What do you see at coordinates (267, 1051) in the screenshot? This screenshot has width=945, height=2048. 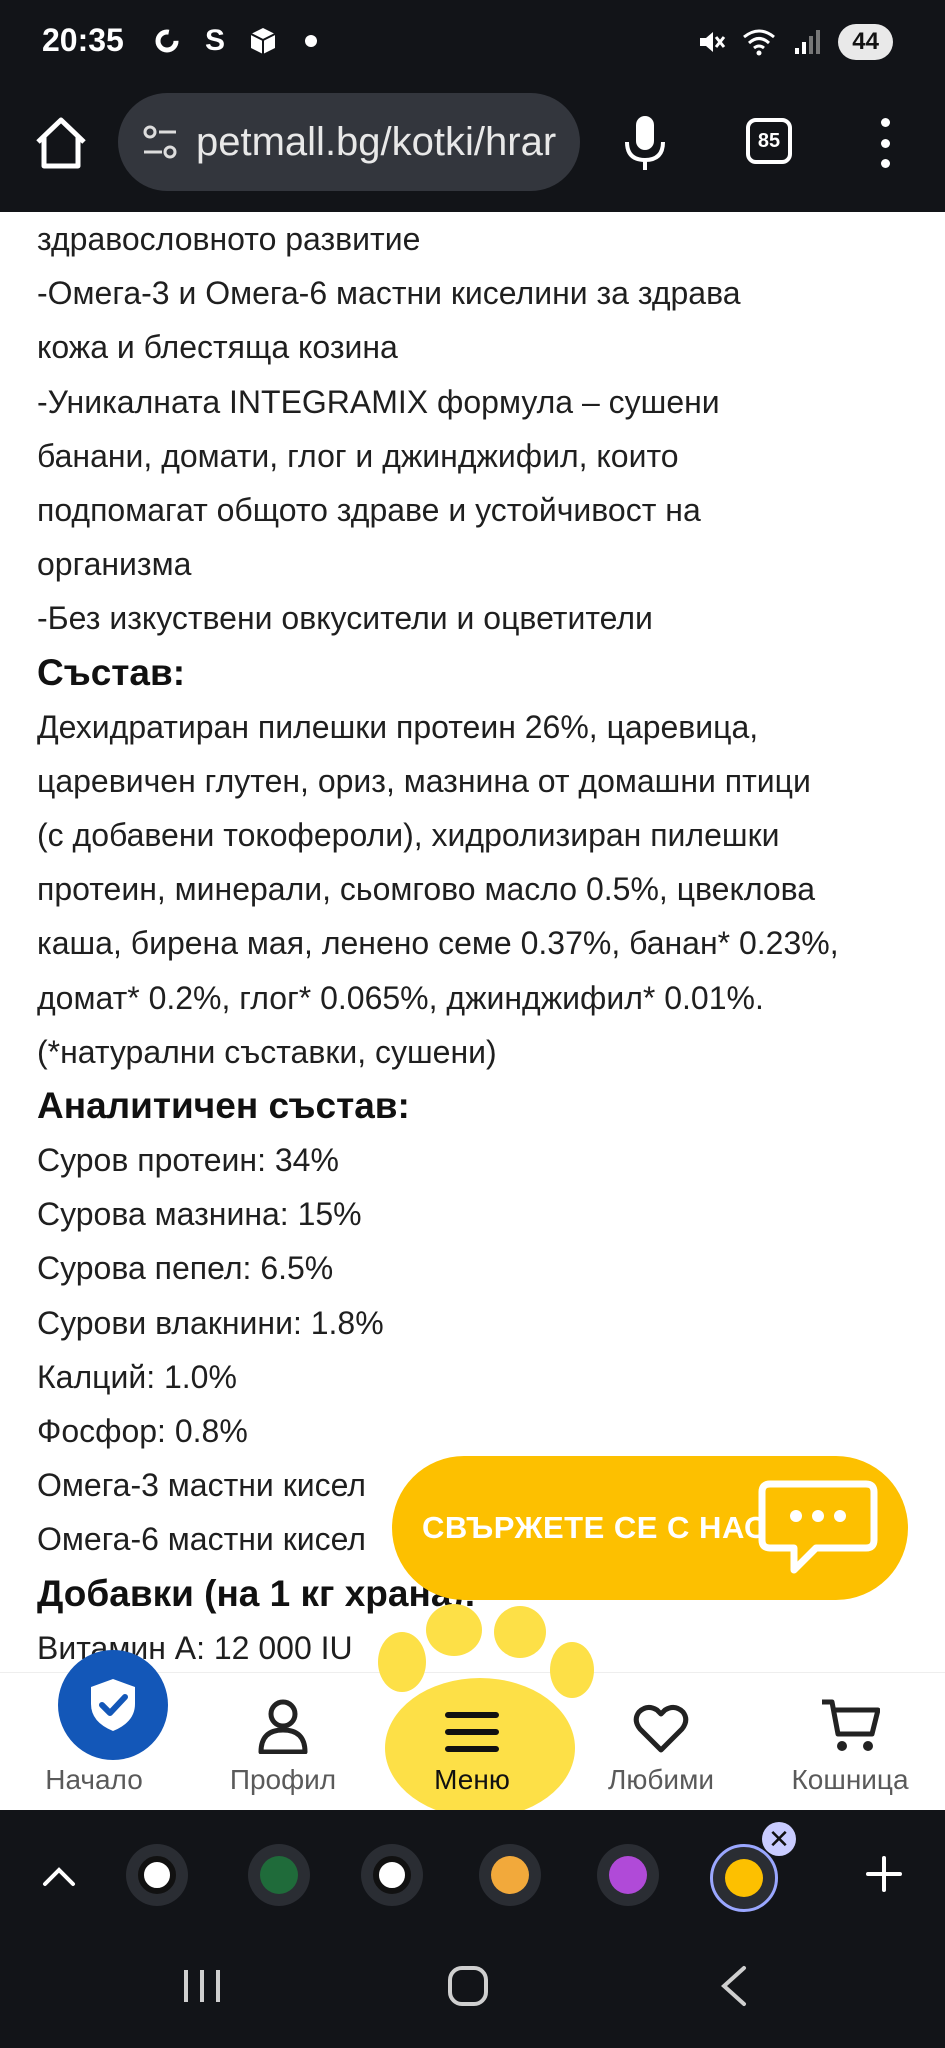 I see `composition-line: (*натурални съставки, сушени)` at bounding box center [267, 1051].